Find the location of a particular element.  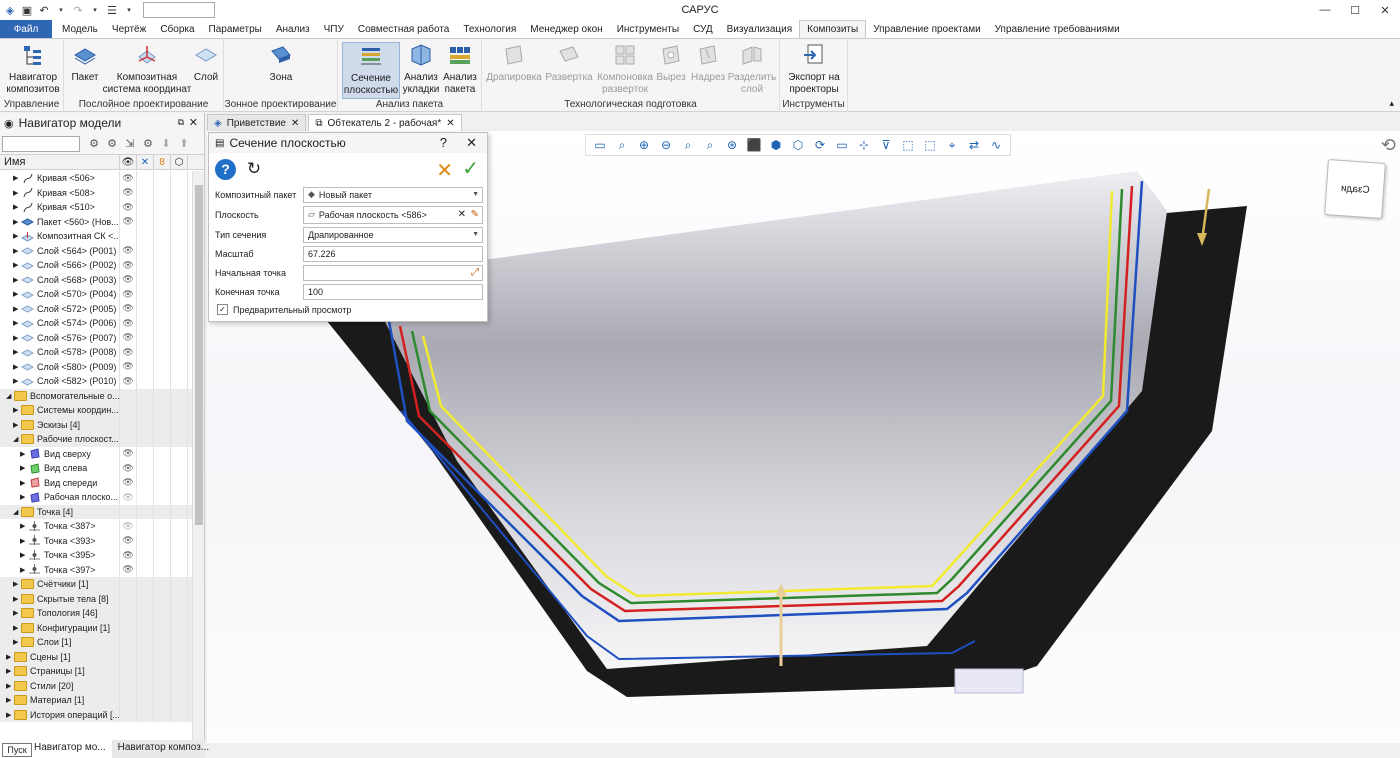

redo-icon: ↷ is located at coordinates (78, 10).